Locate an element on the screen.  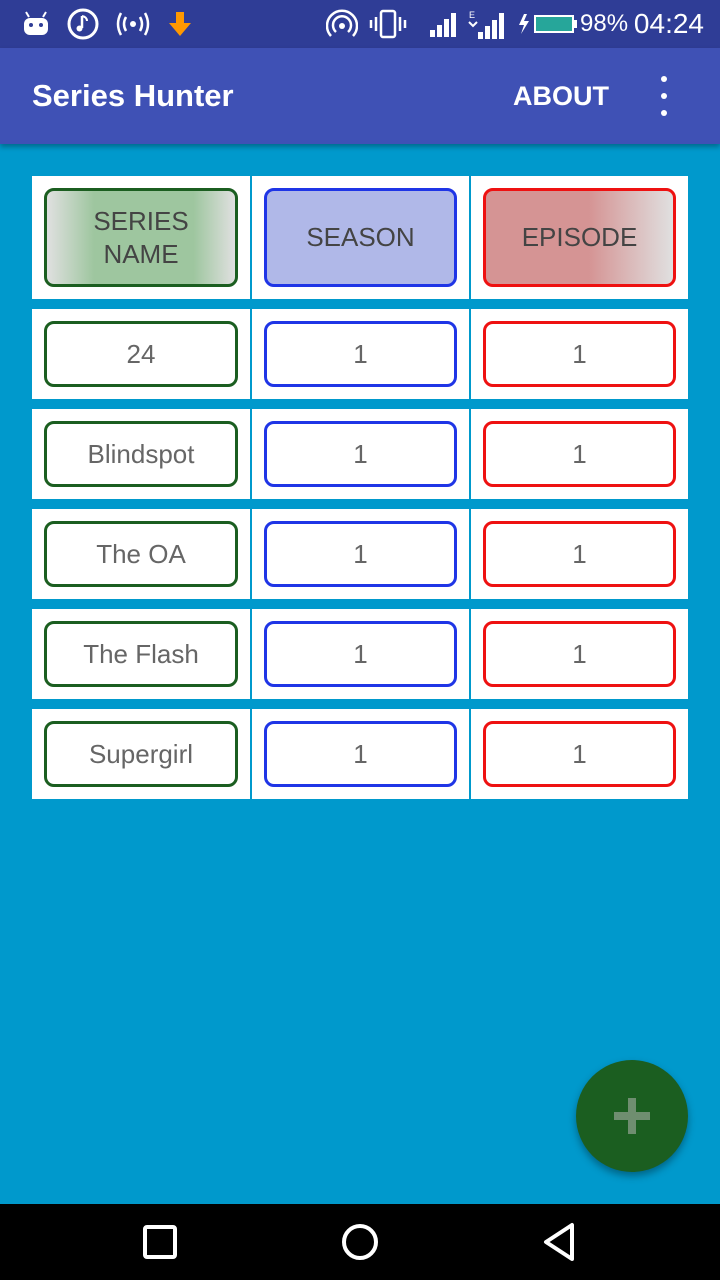
status-bar: E 98% 04:24 is located at coordinates (360, 24).